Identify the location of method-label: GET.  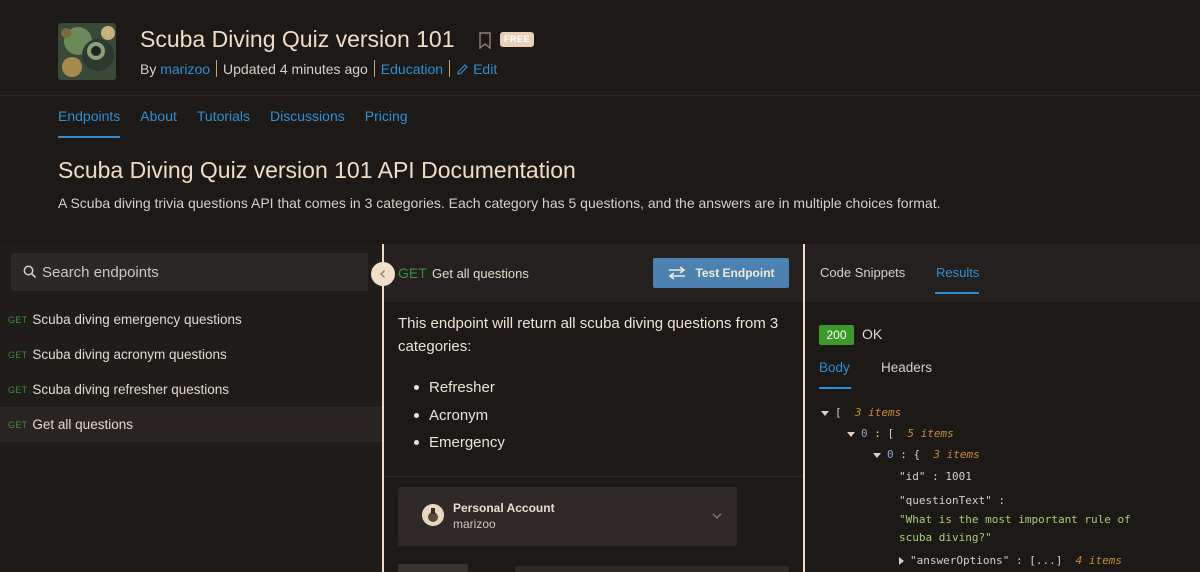
(412, 273).